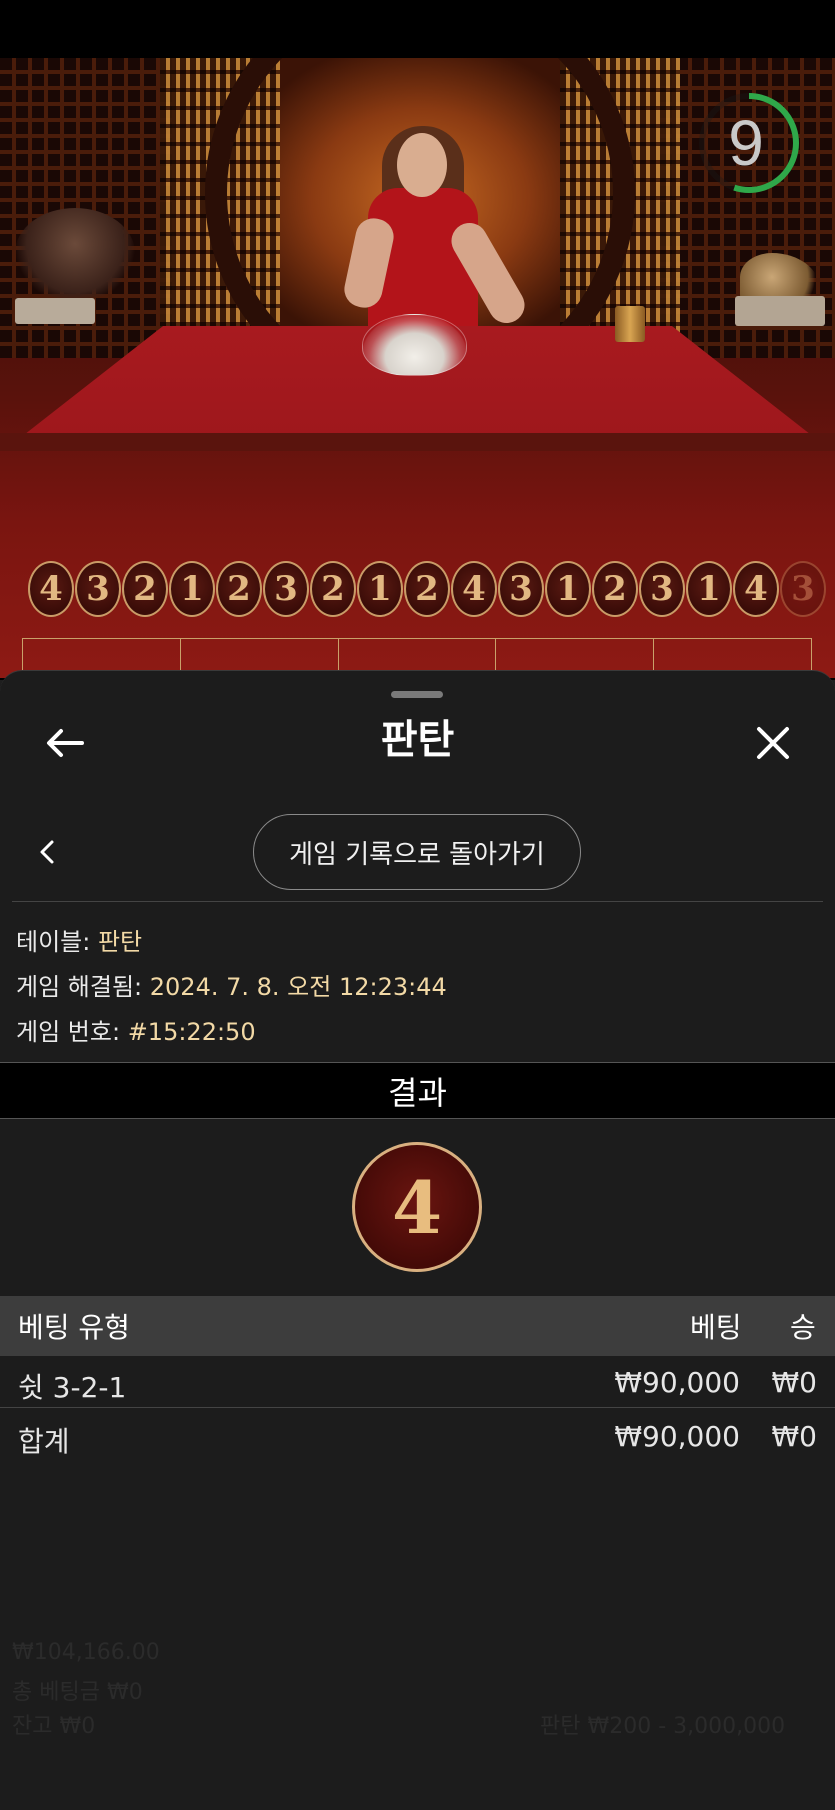 The width and height of the screenshot is (835, 1810). I want to click on road-history: 43212321243123143, so click(431, 590).